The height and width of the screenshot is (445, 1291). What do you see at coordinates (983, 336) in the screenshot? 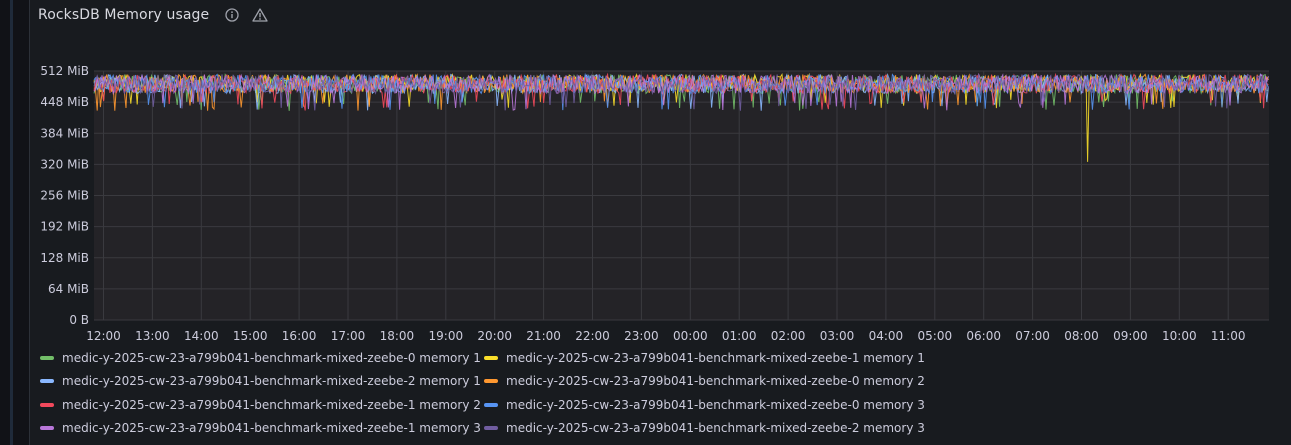
I see `x-tick-label: 06:00` at bounding box center [983, 336].